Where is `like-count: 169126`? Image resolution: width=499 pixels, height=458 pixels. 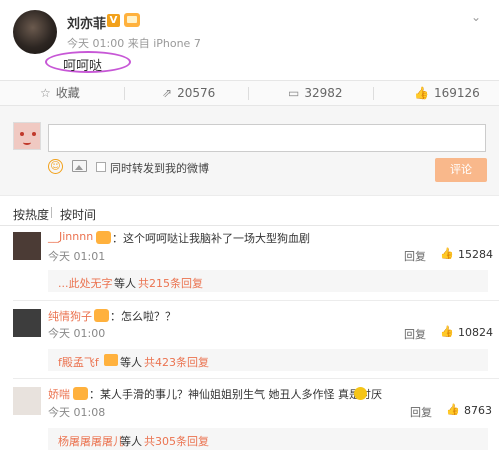
like-count: 169126 is located at coordinates (456, 93).